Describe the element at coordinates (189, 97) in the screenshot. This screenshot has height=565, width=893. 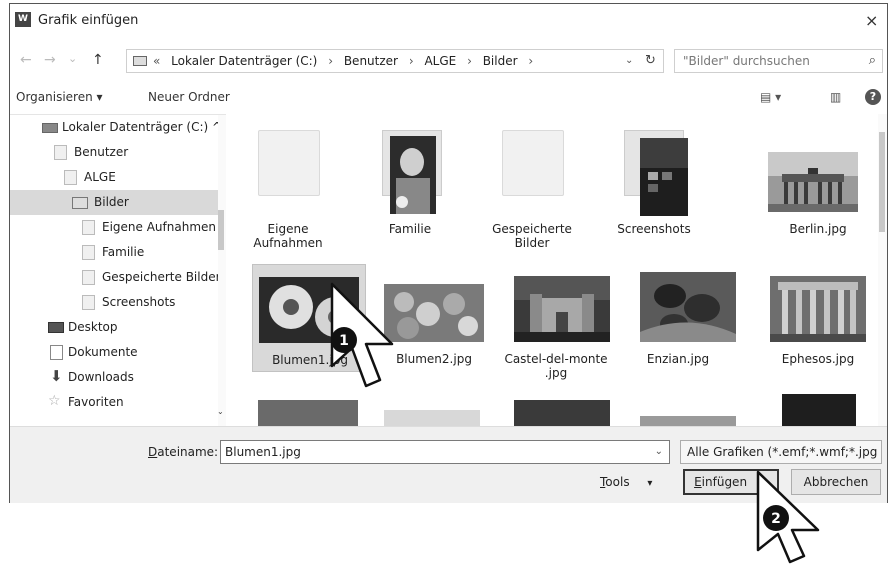
I see `new-folder-button: Neuer Ordner` at that location.